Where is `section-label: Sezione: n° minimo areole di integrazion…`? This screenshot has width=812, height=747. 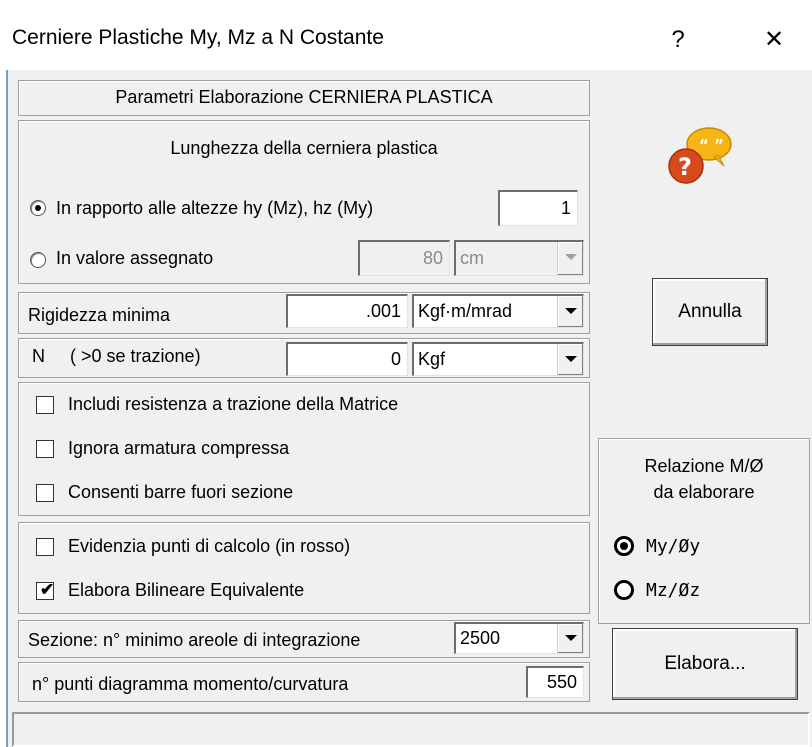
section-label: Sezione: n° minimo areole di integrazion… is located at coordinates (194, 640).